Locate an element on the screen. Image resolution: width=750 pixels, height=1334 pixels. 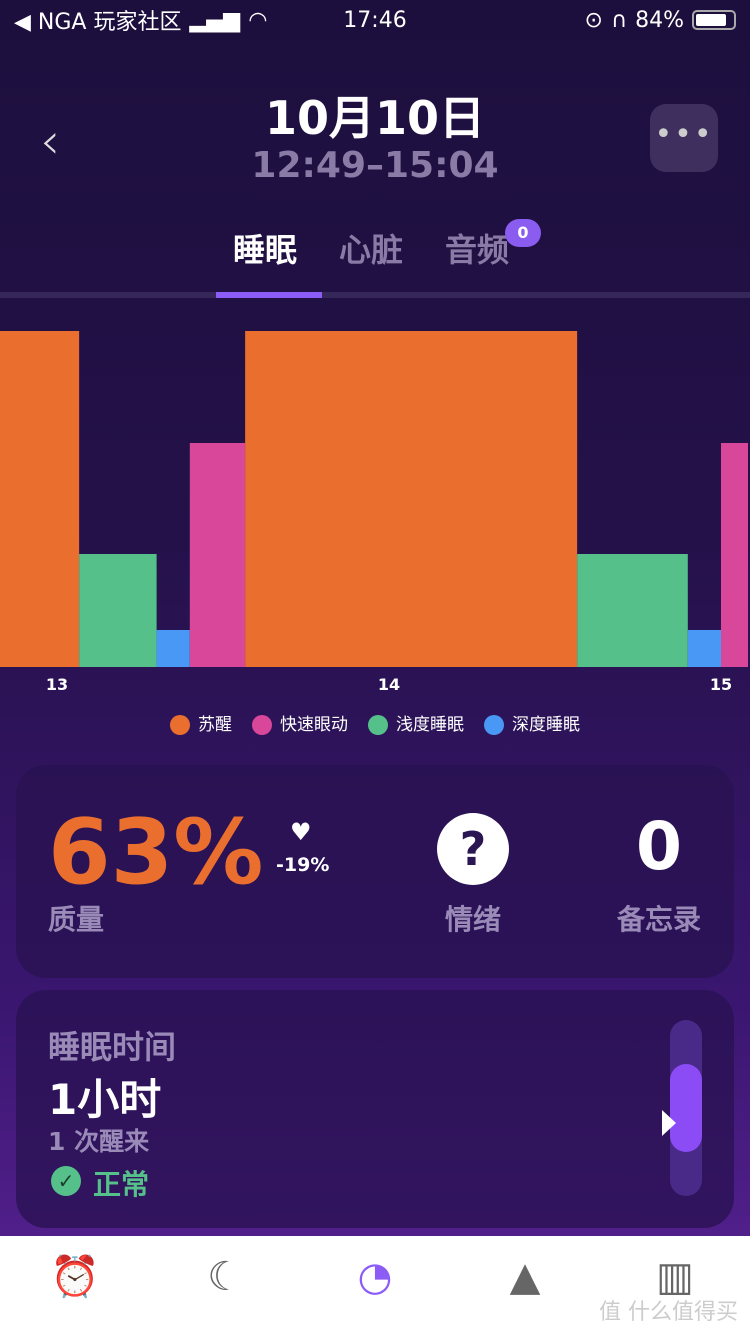
x-tick-label: 13 is located at coordinates (57, 684).